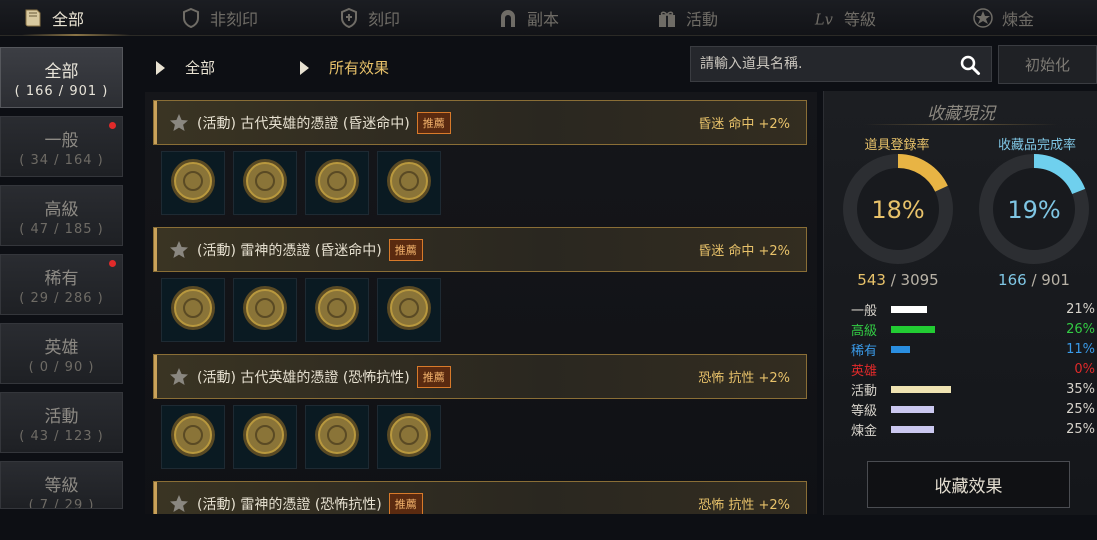  What do you see at coordinates (1047, 64) in the screenshot?
I see `reset-button: 初始化` at bounding box center [1047, 64].